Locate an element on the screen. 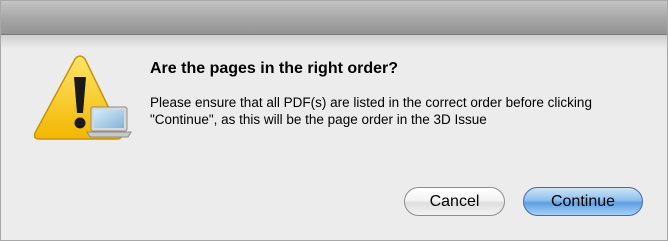 The image size is (668, 241). continue-button: Continue is located at coordinates (583, 201).